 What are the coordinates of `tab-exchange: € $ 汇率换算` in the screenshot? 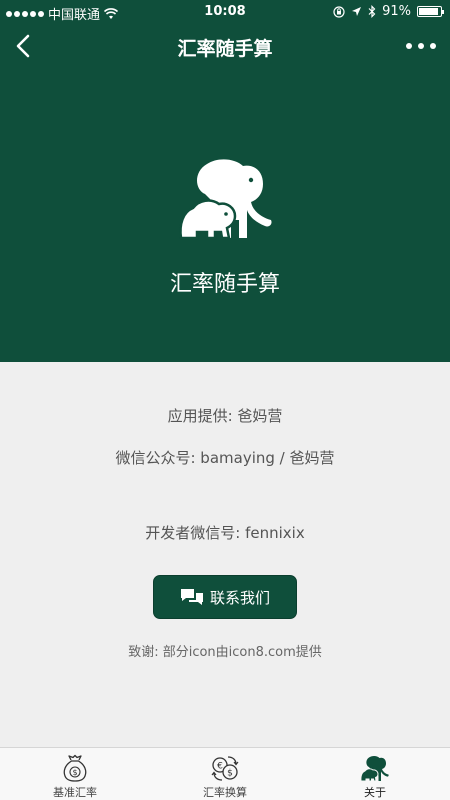 It's located at (225, 774).